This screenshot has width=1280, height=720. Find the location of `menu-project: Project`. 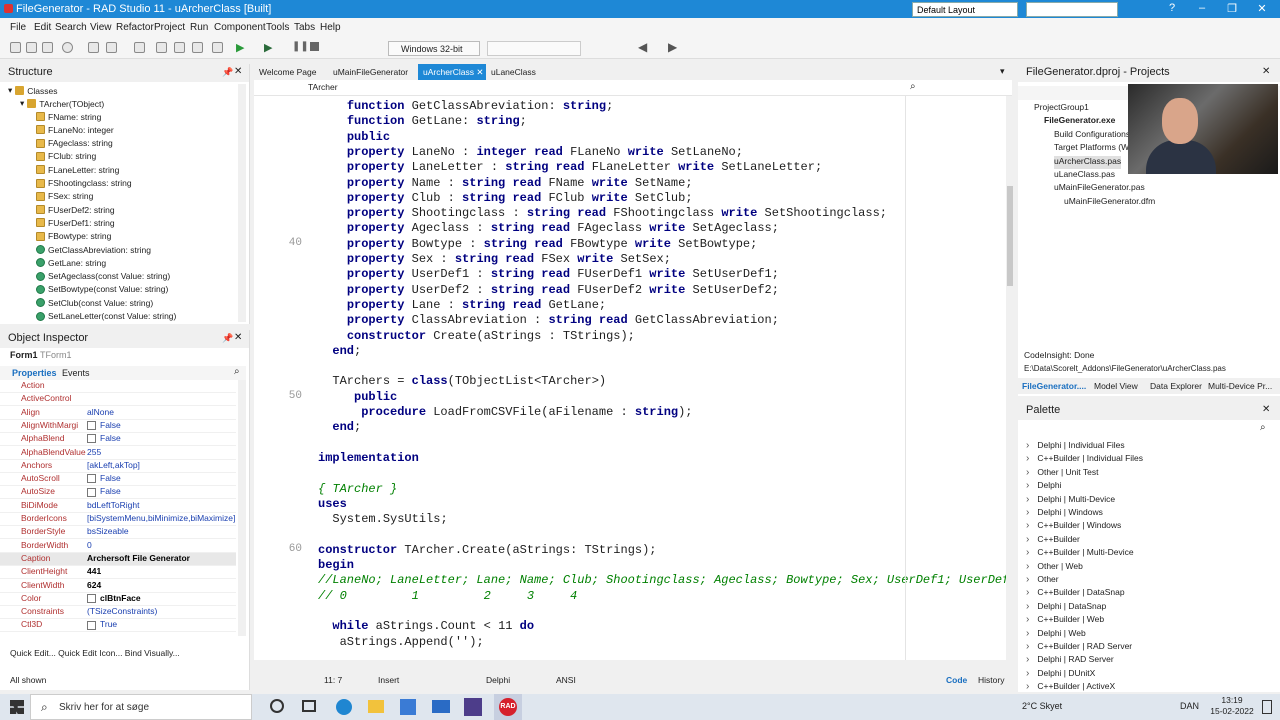

menu-project: Project is located at coordinates (169, 27).